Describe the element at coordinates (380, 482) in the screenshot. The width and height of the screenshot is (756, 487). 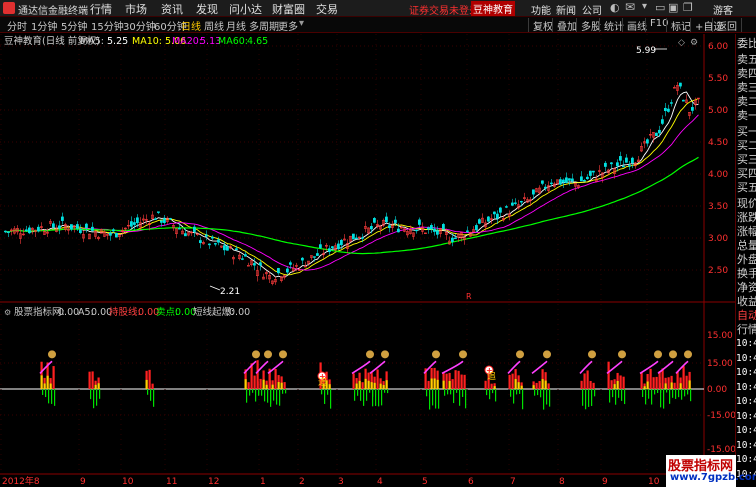
I see `date-tick-label: 4` at that location.